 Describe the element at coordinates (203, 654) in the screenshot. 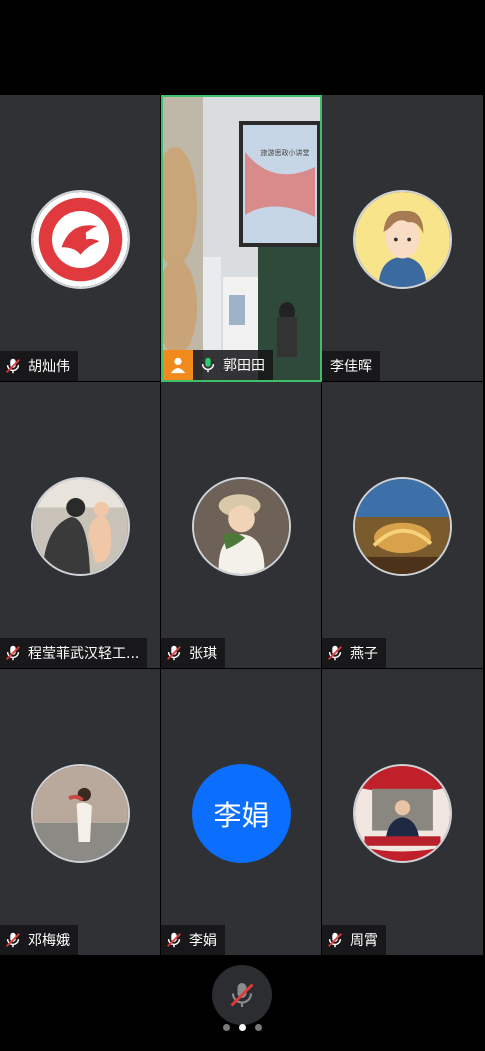

I see `participant-name: 张琪` at that location.